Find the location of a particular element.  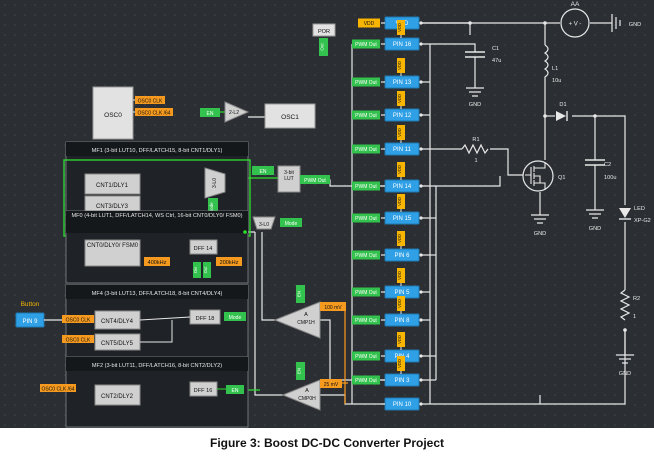

mf4-mode-tag: Mode is located at coordinates (235, 316).